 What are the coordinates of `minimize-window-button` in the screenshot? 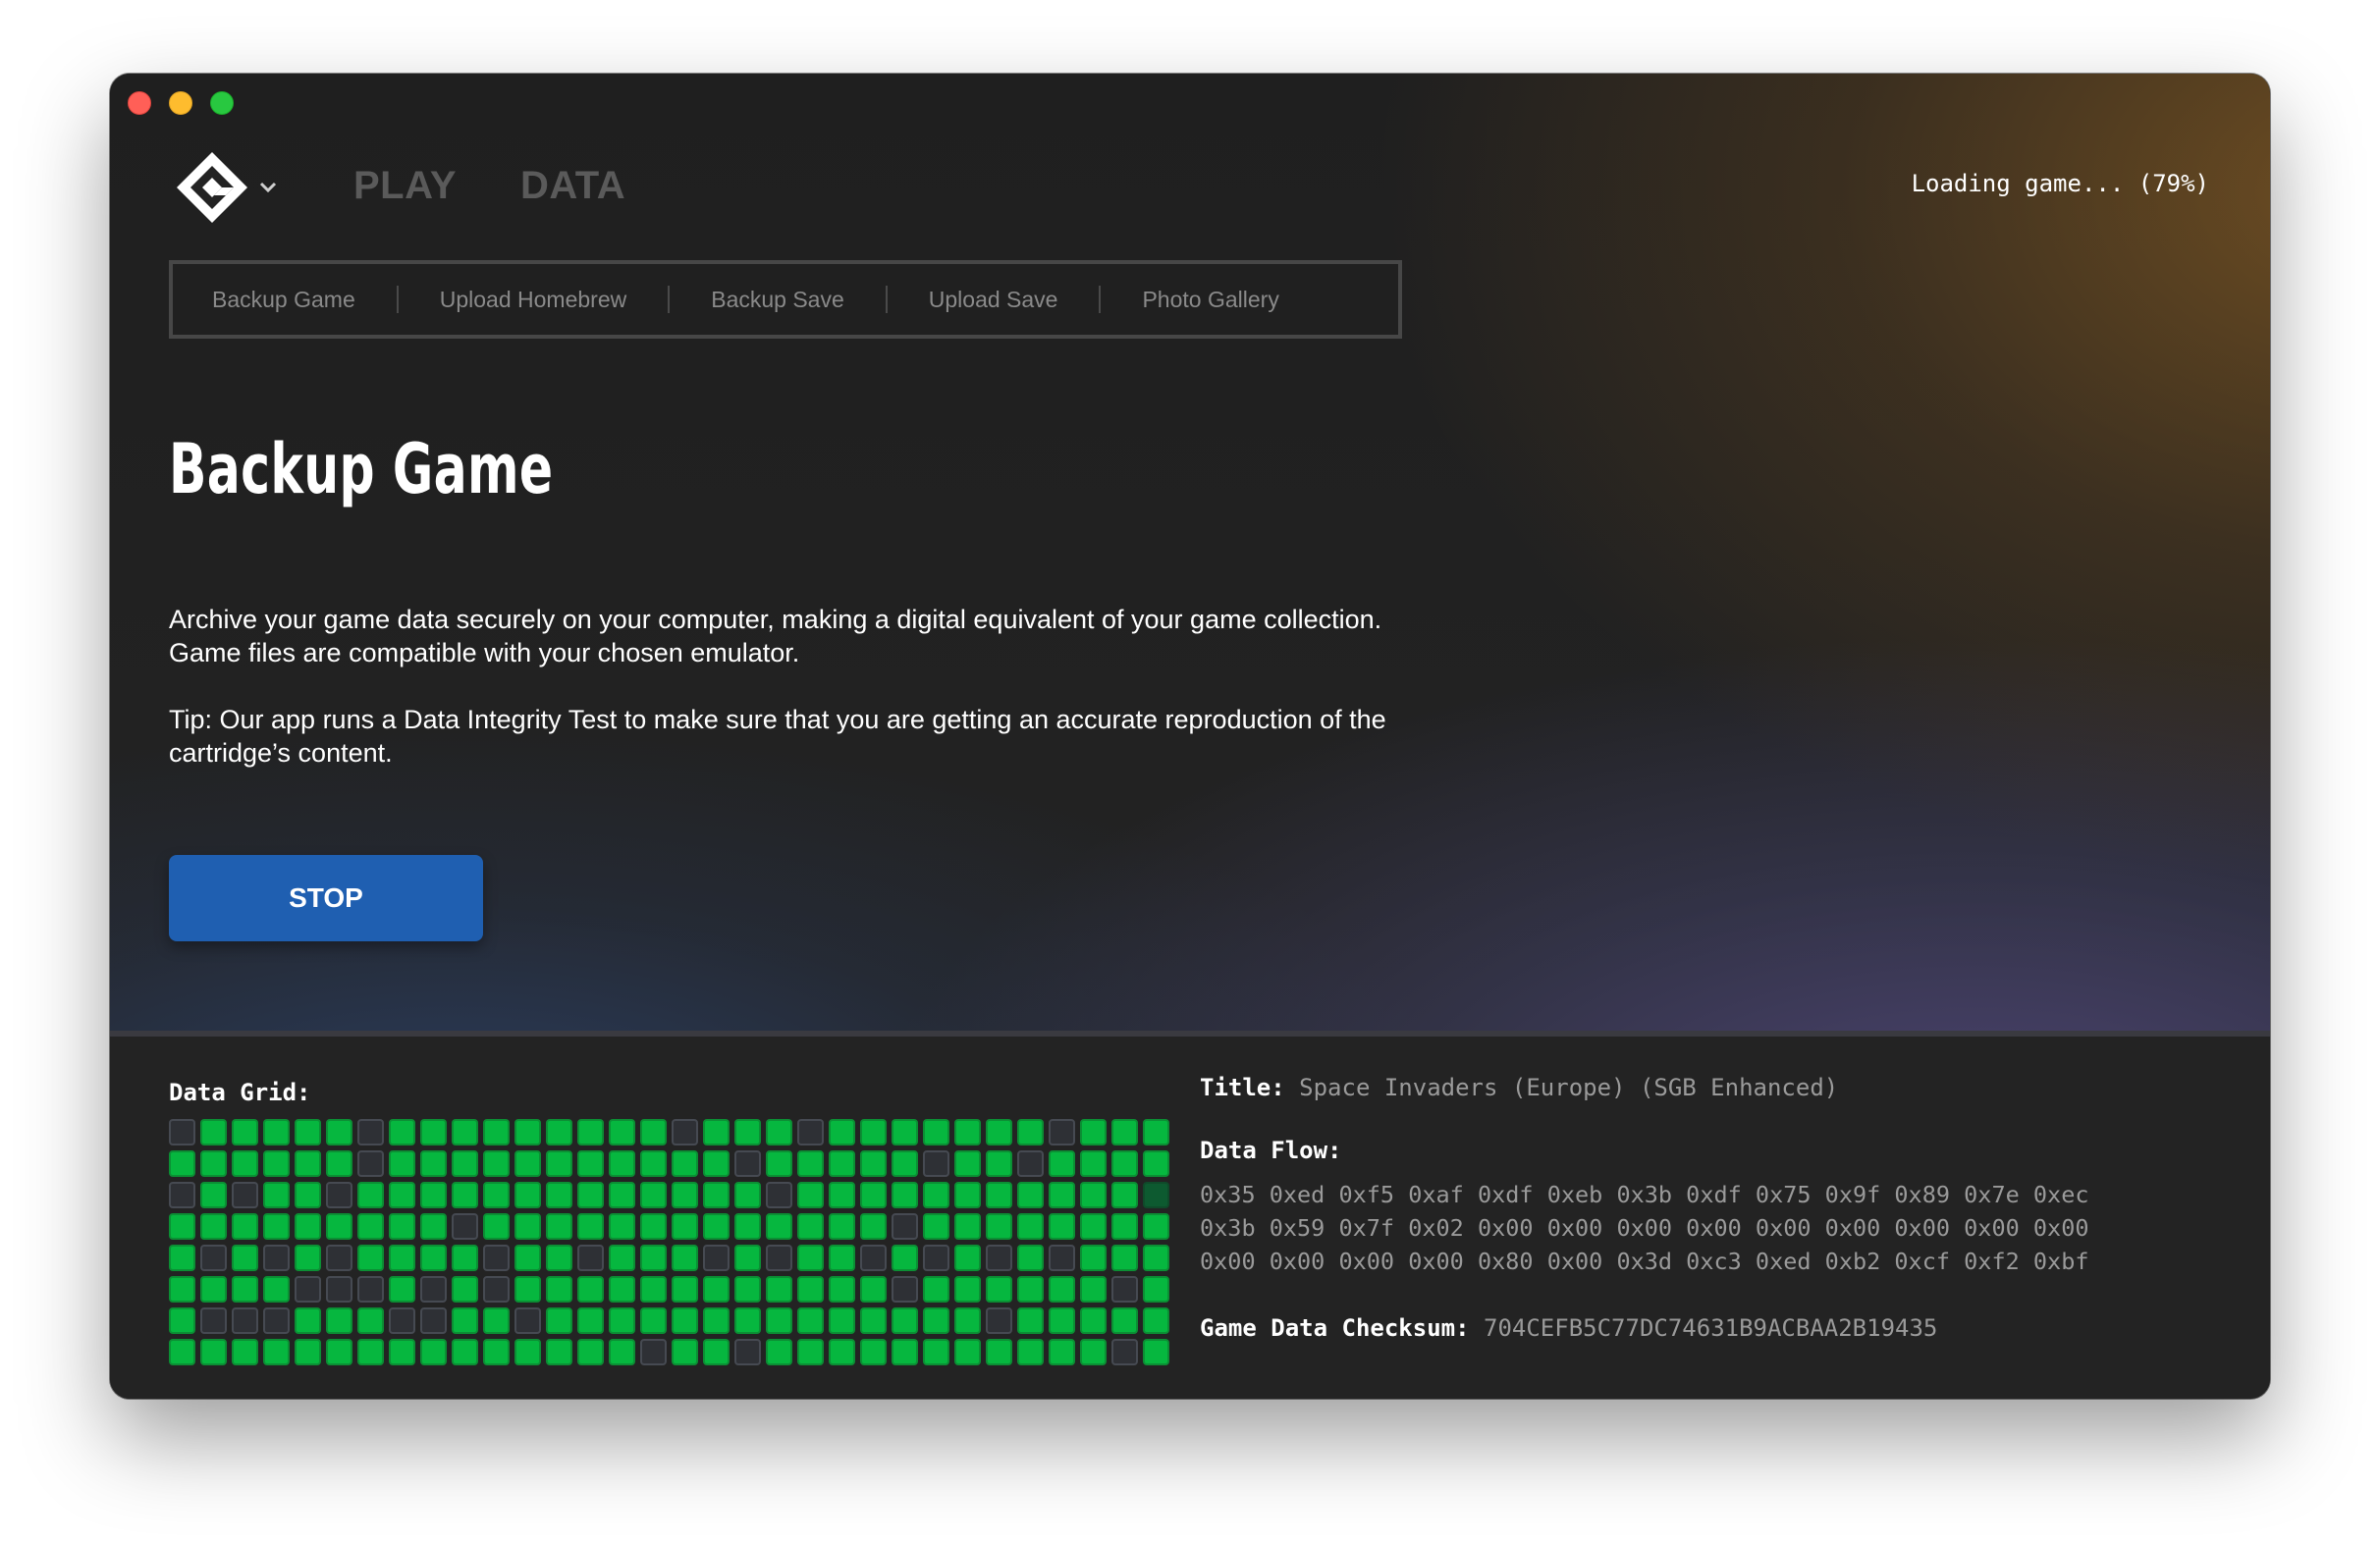 It's located at (180, 103).